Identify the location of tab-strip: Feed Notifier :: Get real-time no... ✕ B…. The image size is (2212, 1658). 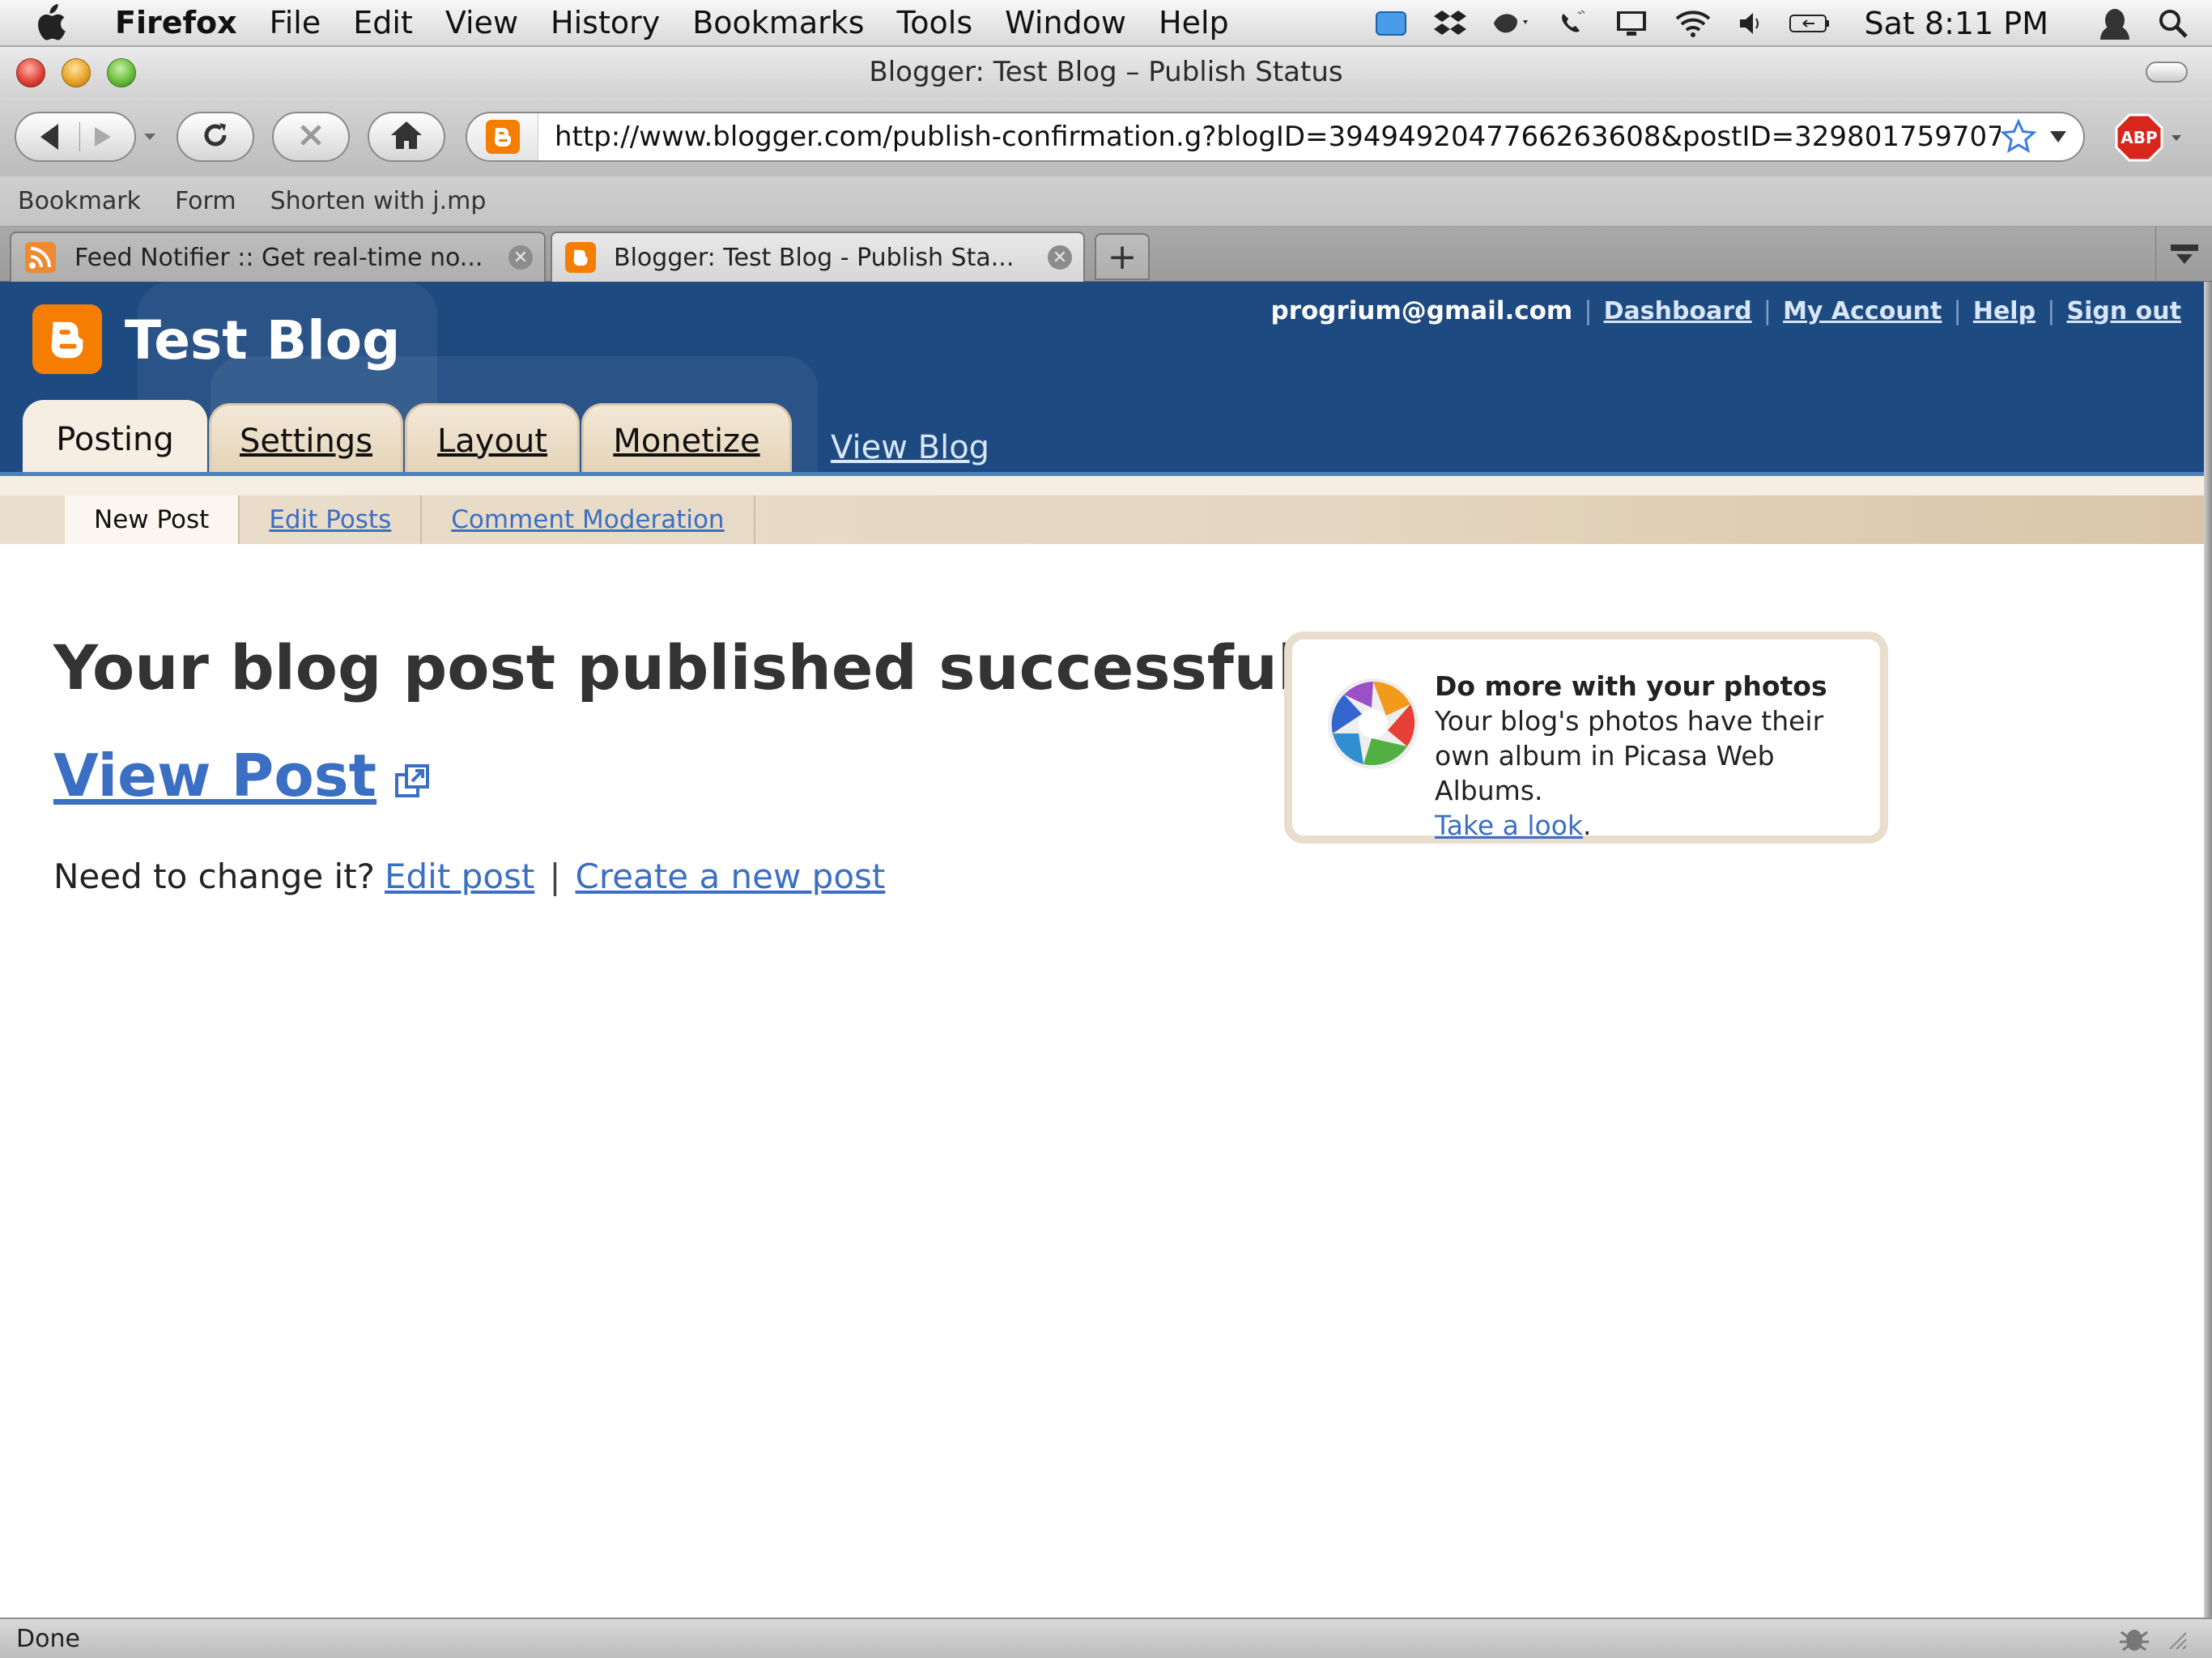
(1106, 254).